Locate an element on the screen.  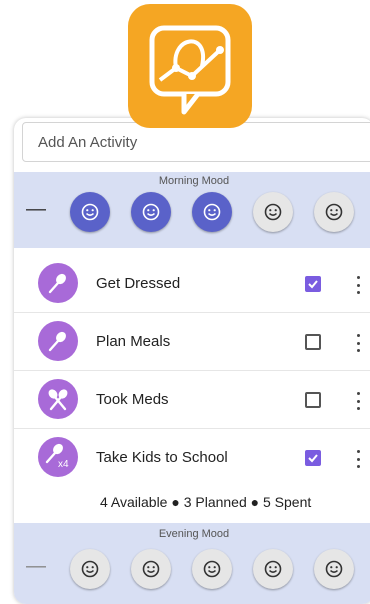
activity-summary: 4 Available ● 3 Planned ● 5 Spent is located at coordinates (206, 502).